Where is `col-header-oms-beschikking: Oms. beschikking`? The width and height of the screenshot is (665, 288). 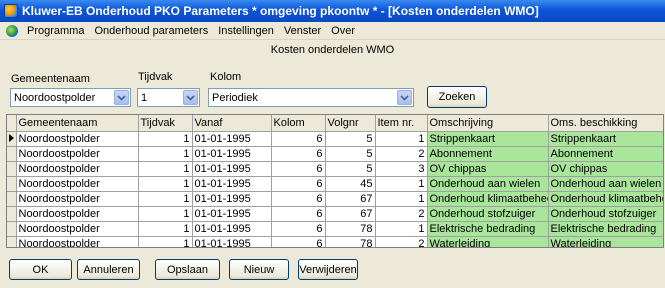 col-header-oms-beschikking: Oms. beschikking is located at coordinates (605, 123).